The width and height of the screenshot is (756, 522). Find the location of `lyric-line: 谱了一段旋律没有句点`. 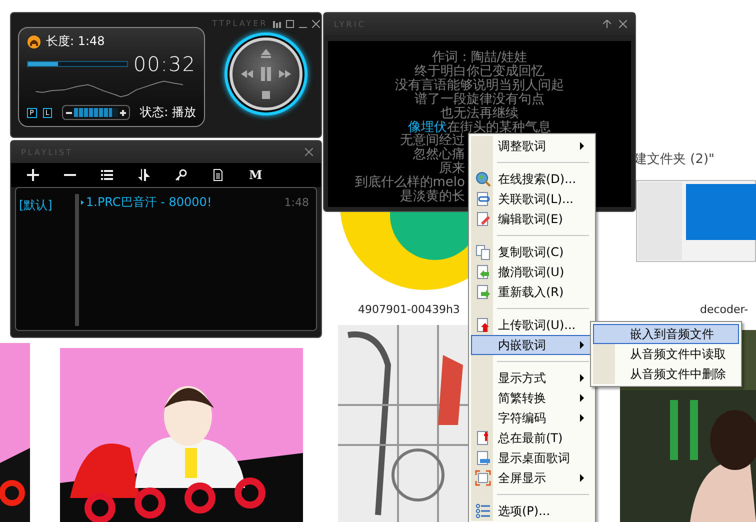

lyric-line: 谱了一段旋律没有句点 is located at coordinates (479, 99).